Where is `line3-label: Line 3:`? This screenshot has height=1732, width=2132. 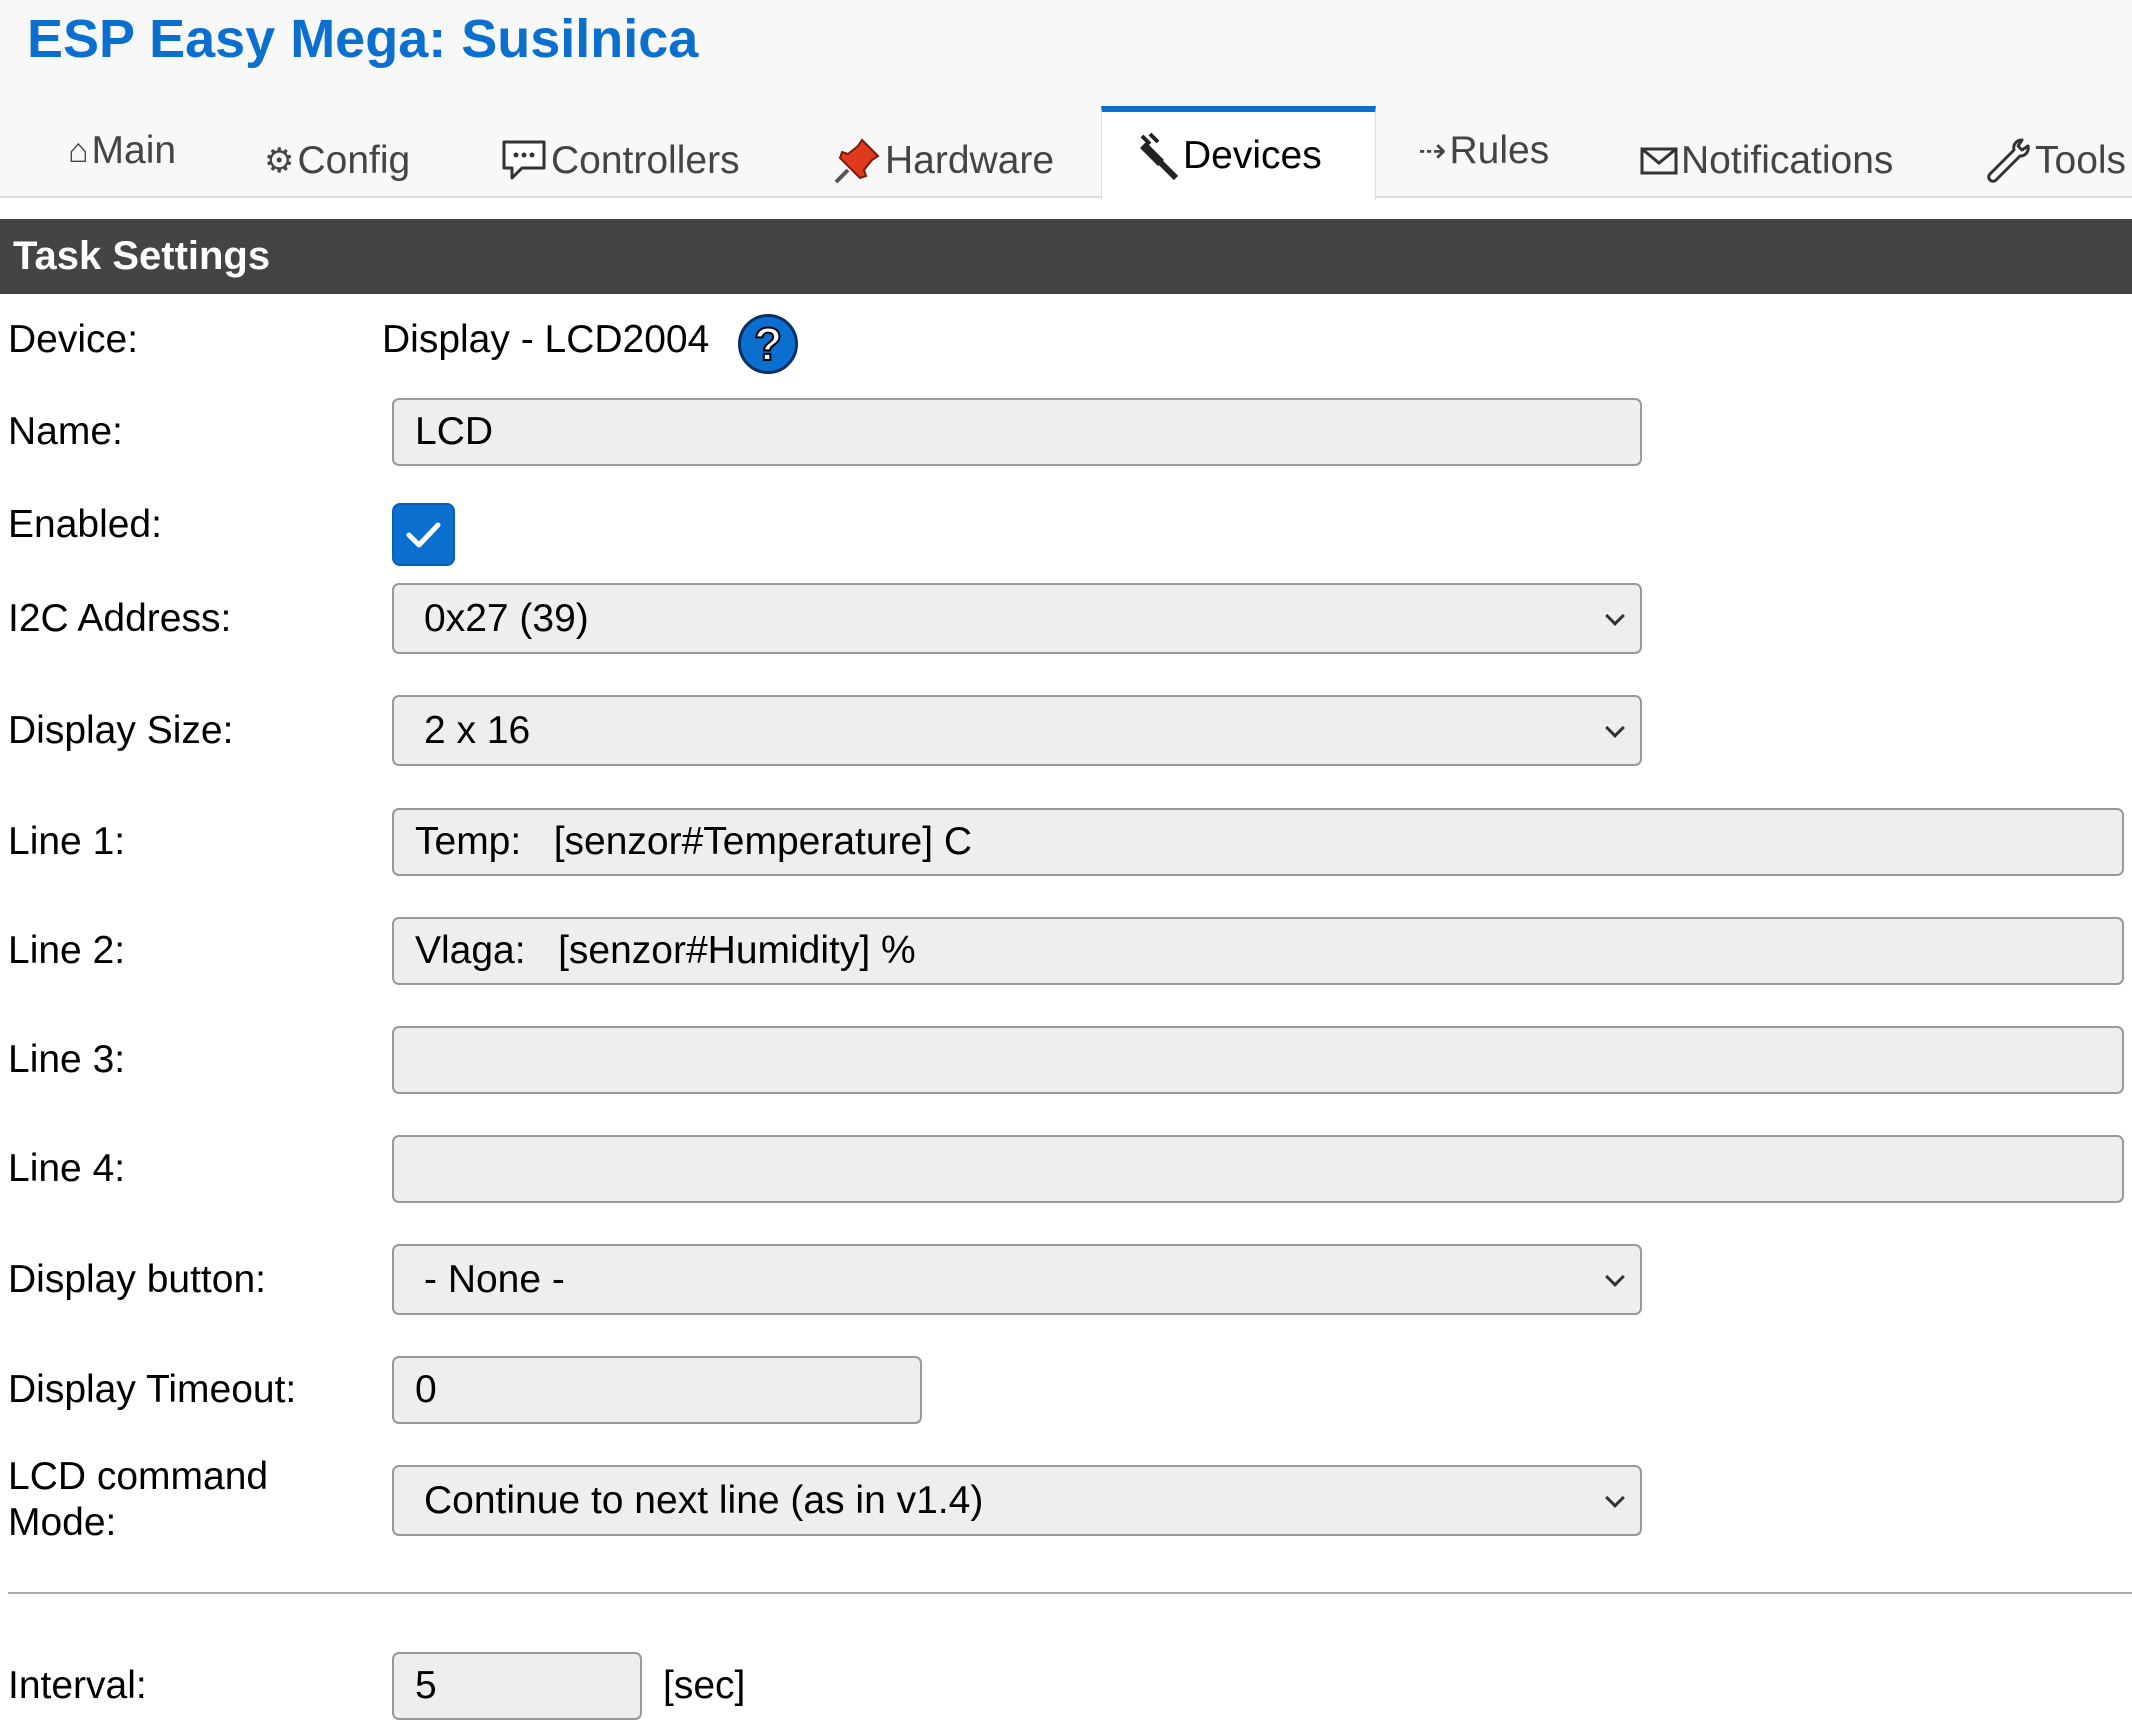 line3-label: Line 3: is located at coordinates (67, 1059).